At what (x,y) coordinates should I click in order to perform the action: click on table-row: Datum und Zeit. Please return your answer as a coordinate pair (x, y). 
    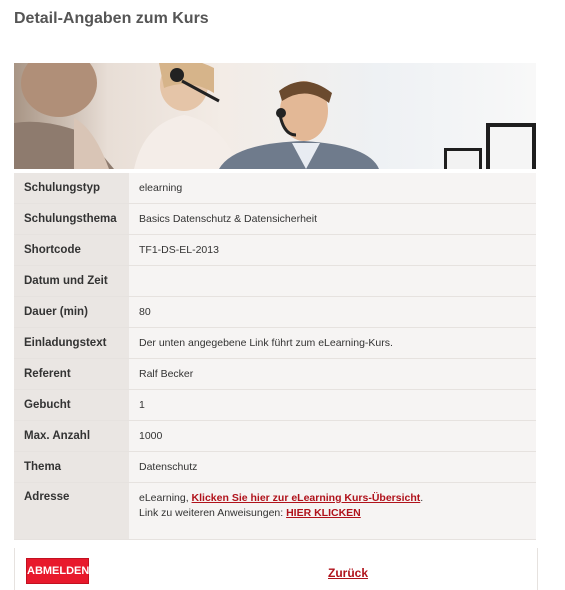
    Looking at the image, I should click on (275, 281).